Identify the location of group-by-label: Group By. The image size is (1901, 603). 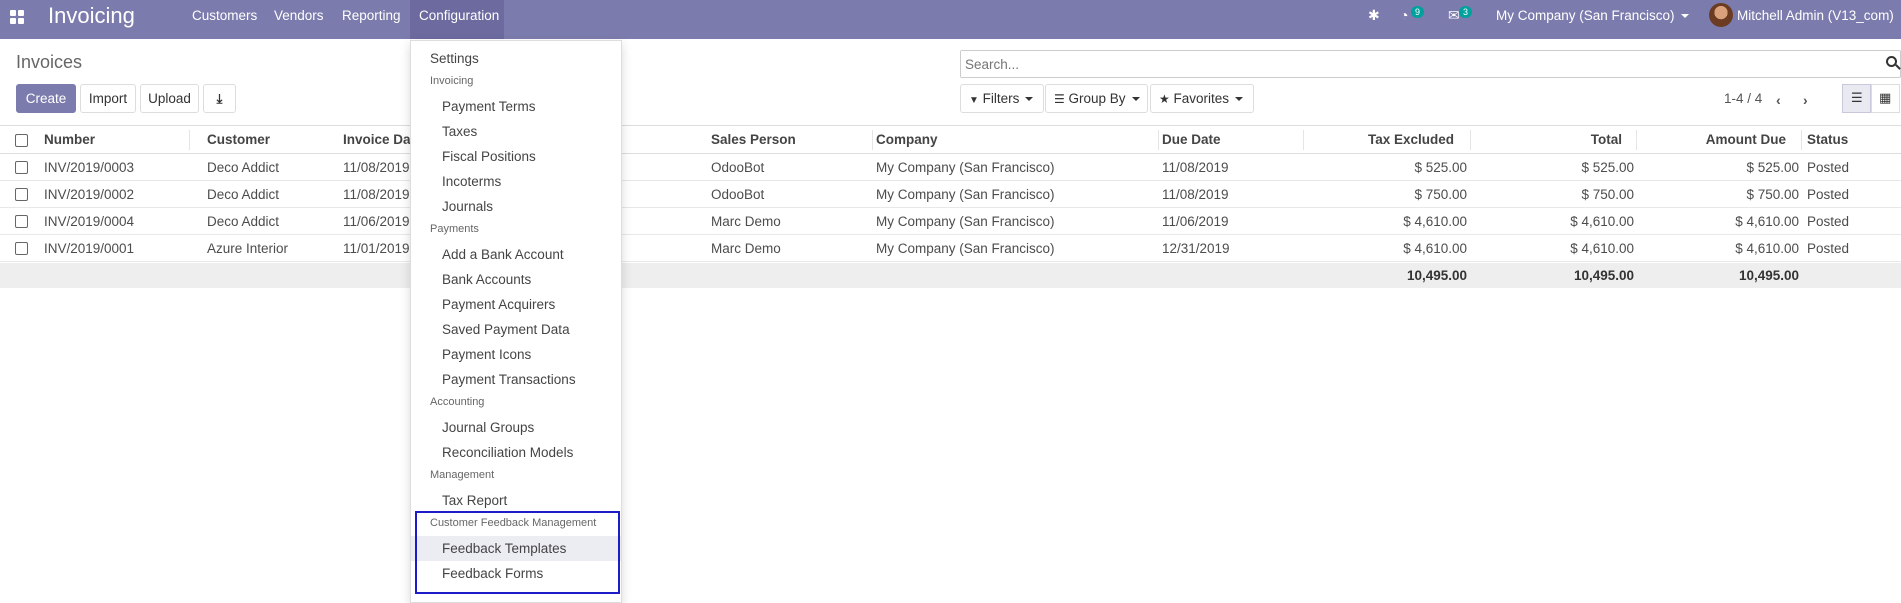
(1097, 98).